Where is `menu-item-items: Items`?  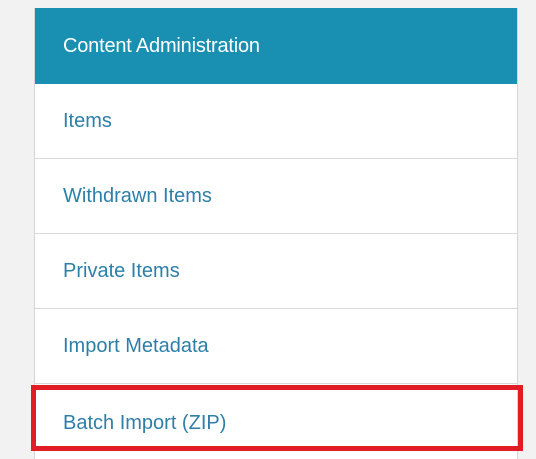
menu-item-items: Items is located at coordinates (276, 121).